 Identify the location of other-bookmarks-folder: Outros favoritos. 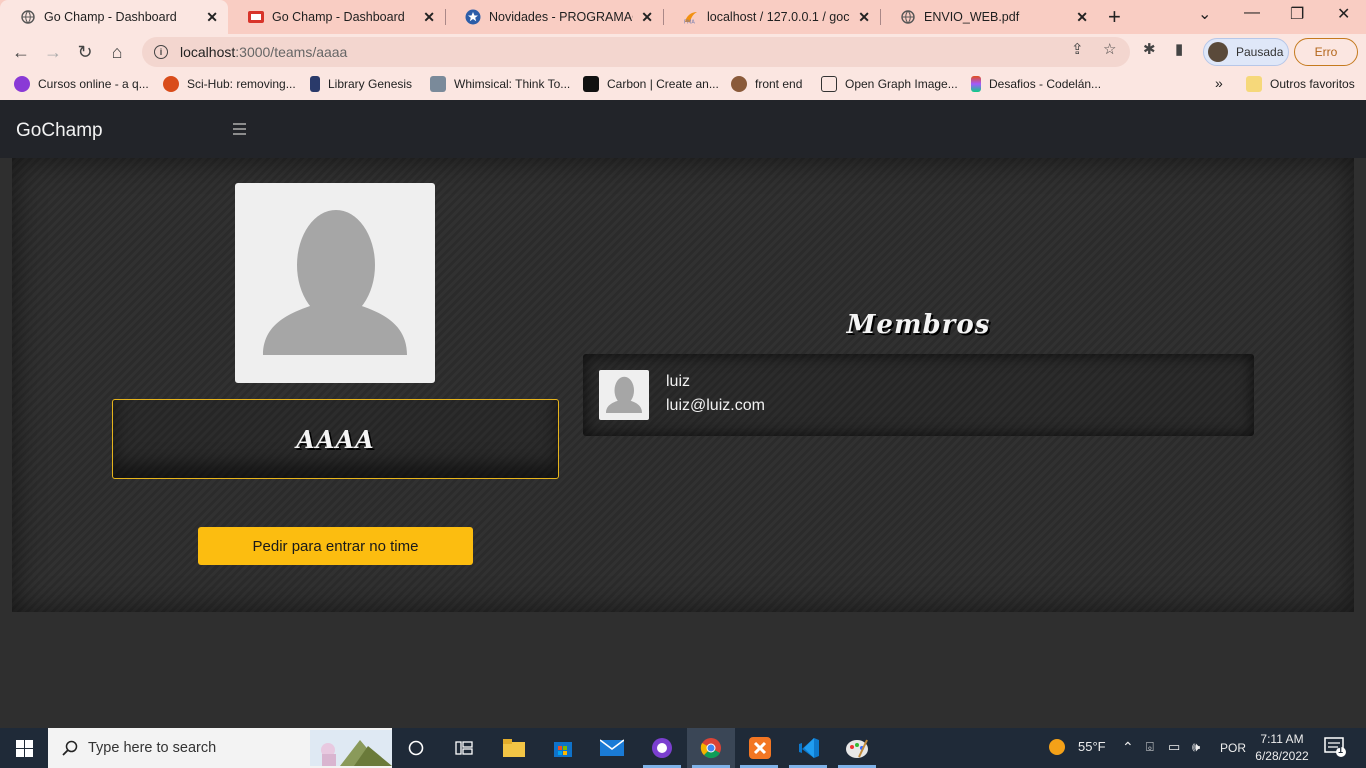
(1300, 84).